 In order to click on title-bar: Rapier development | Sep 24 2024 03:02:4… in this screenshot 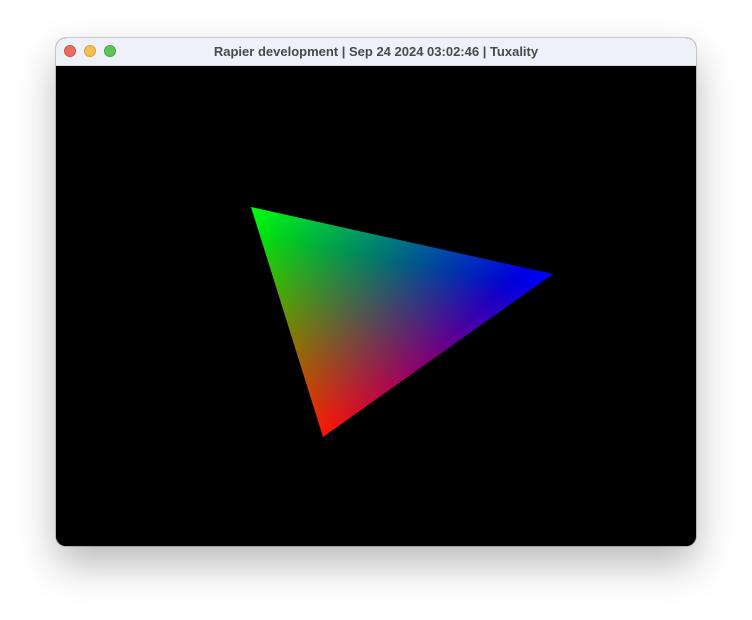, I will do `click(376, 52)`.